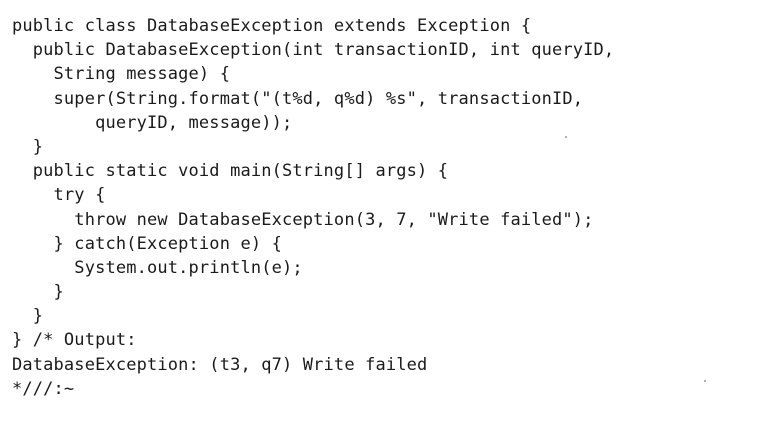  What do you see at coordinates (74, 340) in the screenshot?
I see `code-line: } /* Output:` at bounding box center [74, 340].